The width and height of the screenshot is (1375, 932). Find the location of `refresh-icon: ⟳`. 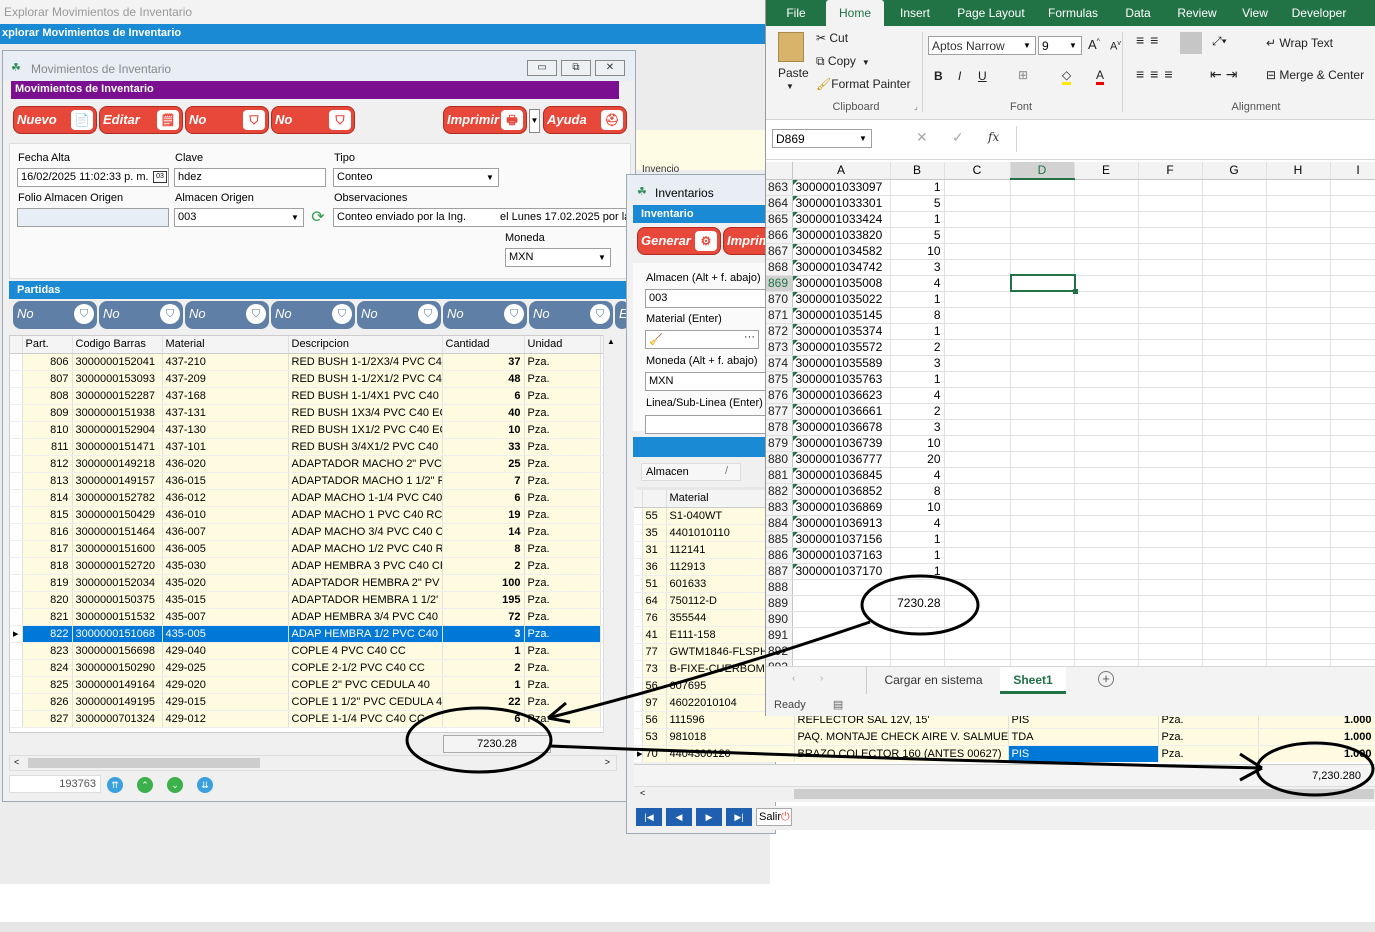

refresh-icon: ⟳ is located at coordinates (318, 217).